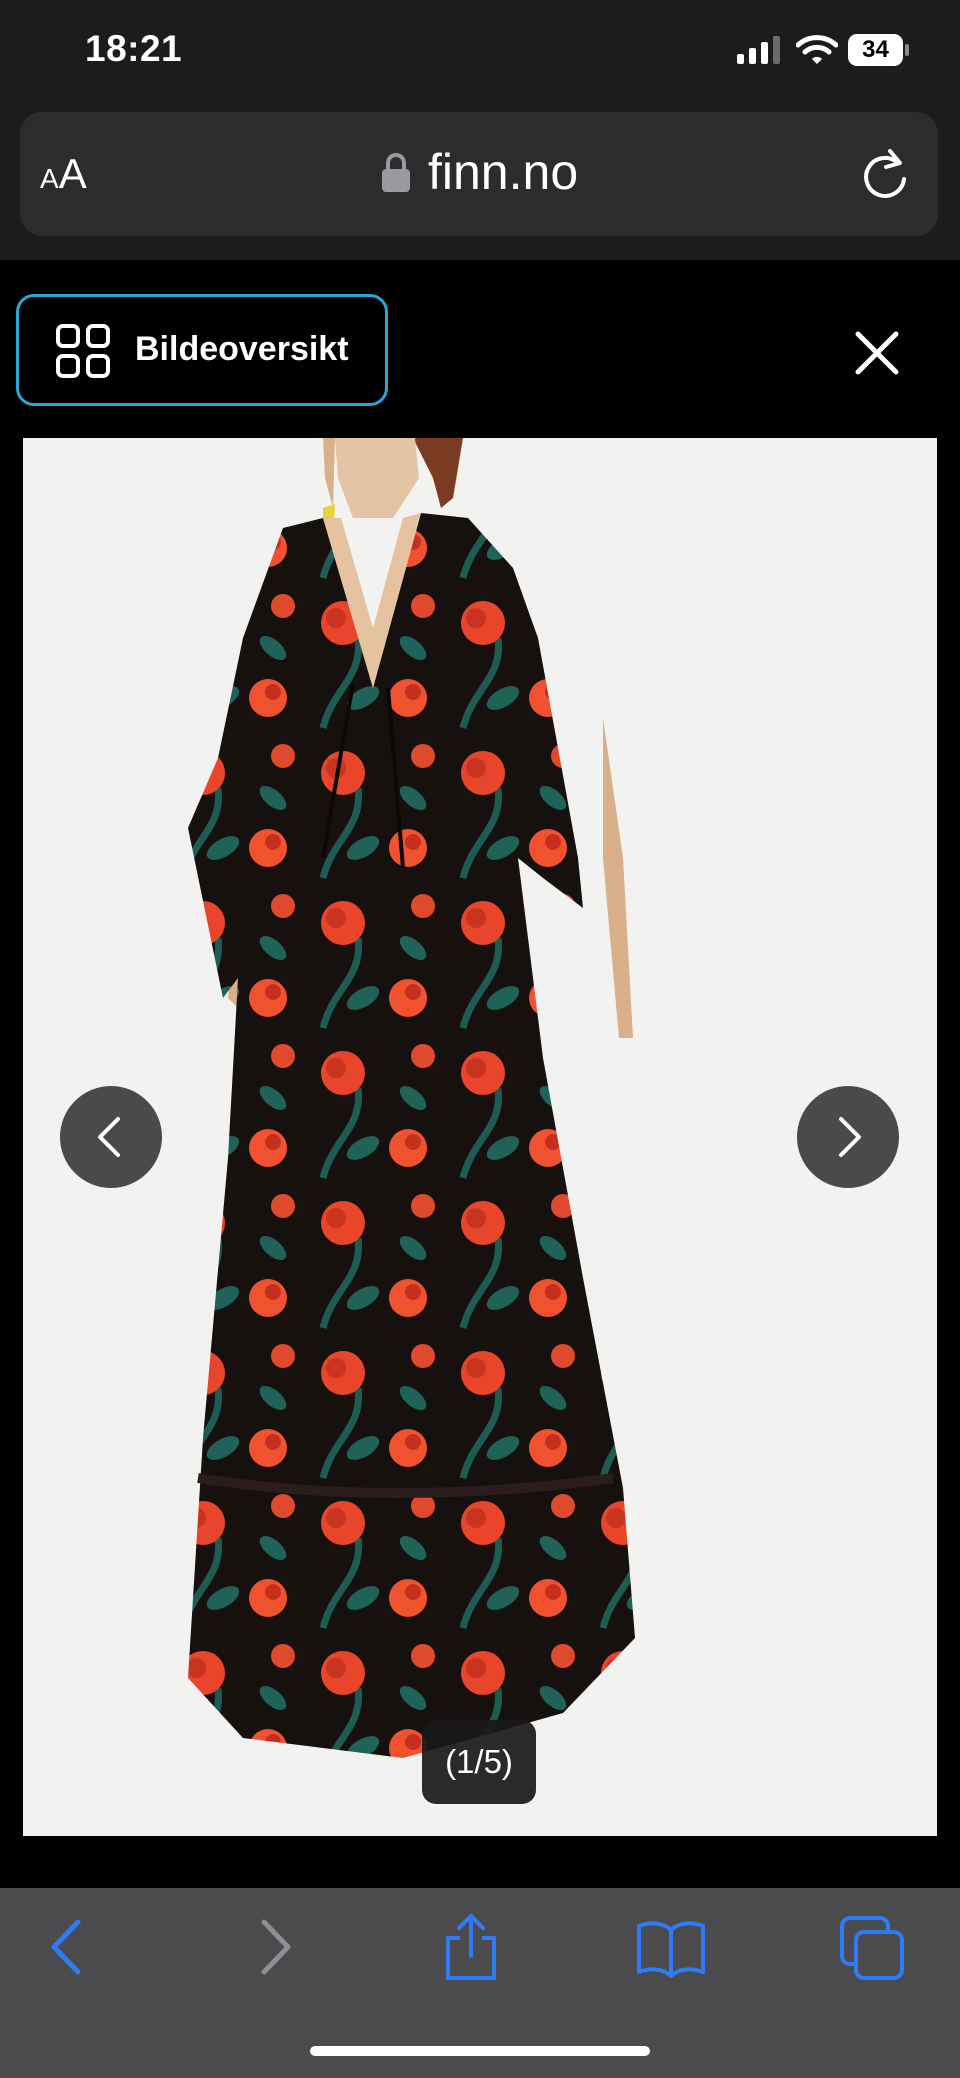 The width and height of the screenshot is (960, 2078). What do you see at coordinates (817, 49) in the screenshot?
I see `wifi-icon` at bounding box center [817, 49].